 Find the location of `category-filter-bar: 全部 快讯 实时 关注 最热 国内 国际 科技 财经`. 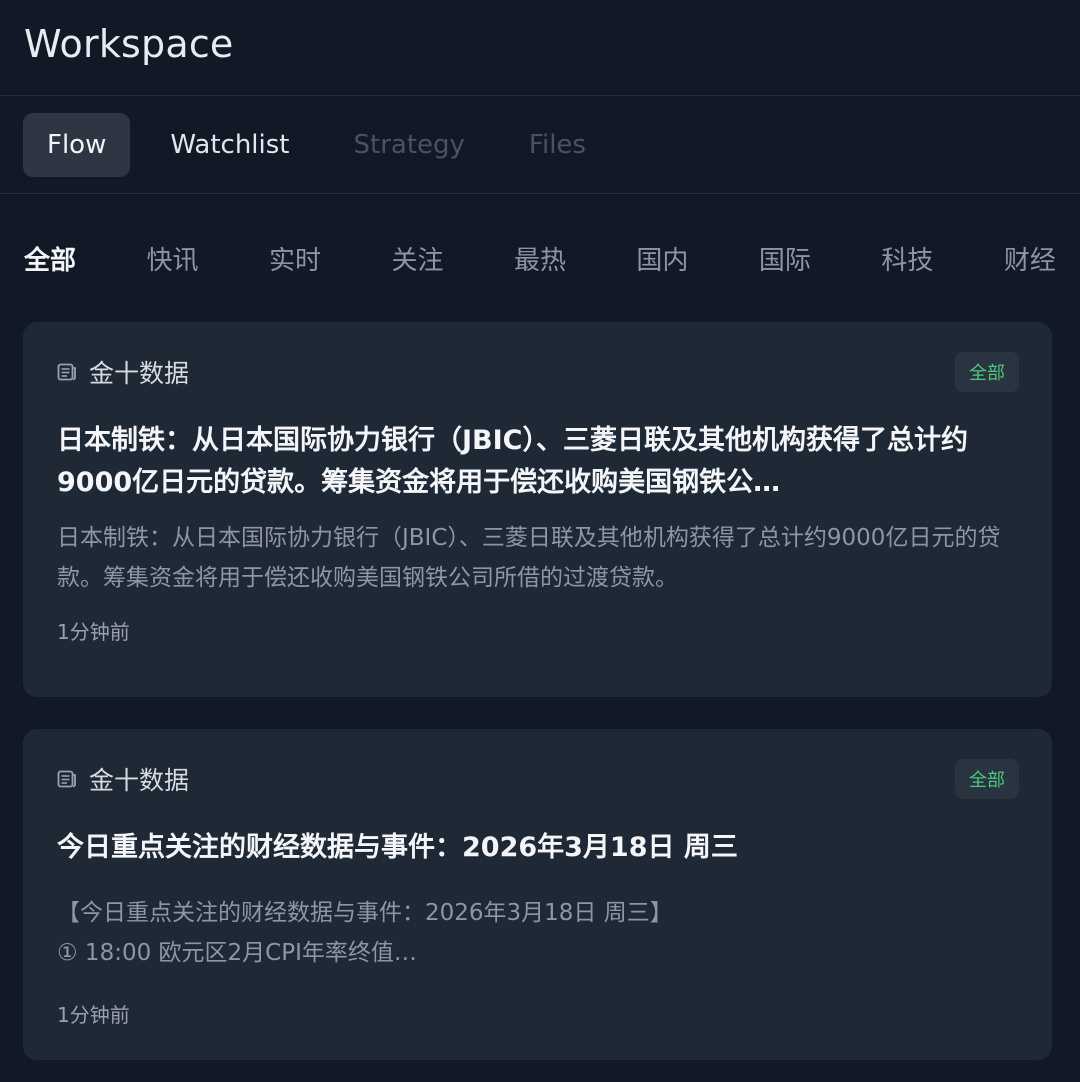

category-filter-bar: 全部 快讯 实时 关注 最热 国内 国际 科技 财经 is located at coordinates (540, 258).